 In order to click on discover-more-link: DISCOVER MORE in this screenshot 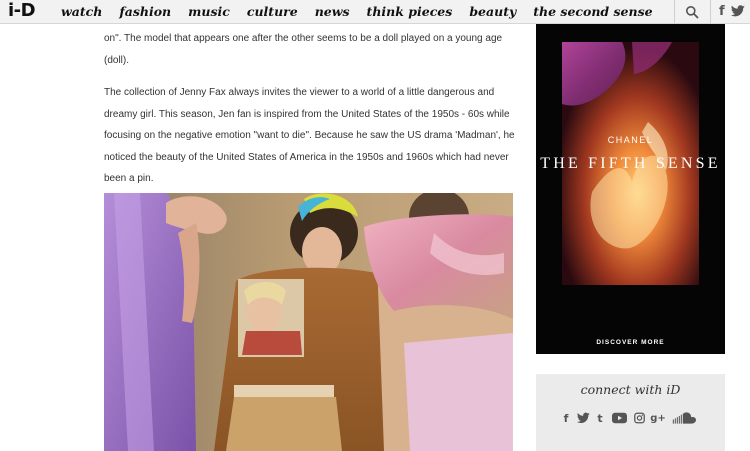, I will do `click(630, 342)`.